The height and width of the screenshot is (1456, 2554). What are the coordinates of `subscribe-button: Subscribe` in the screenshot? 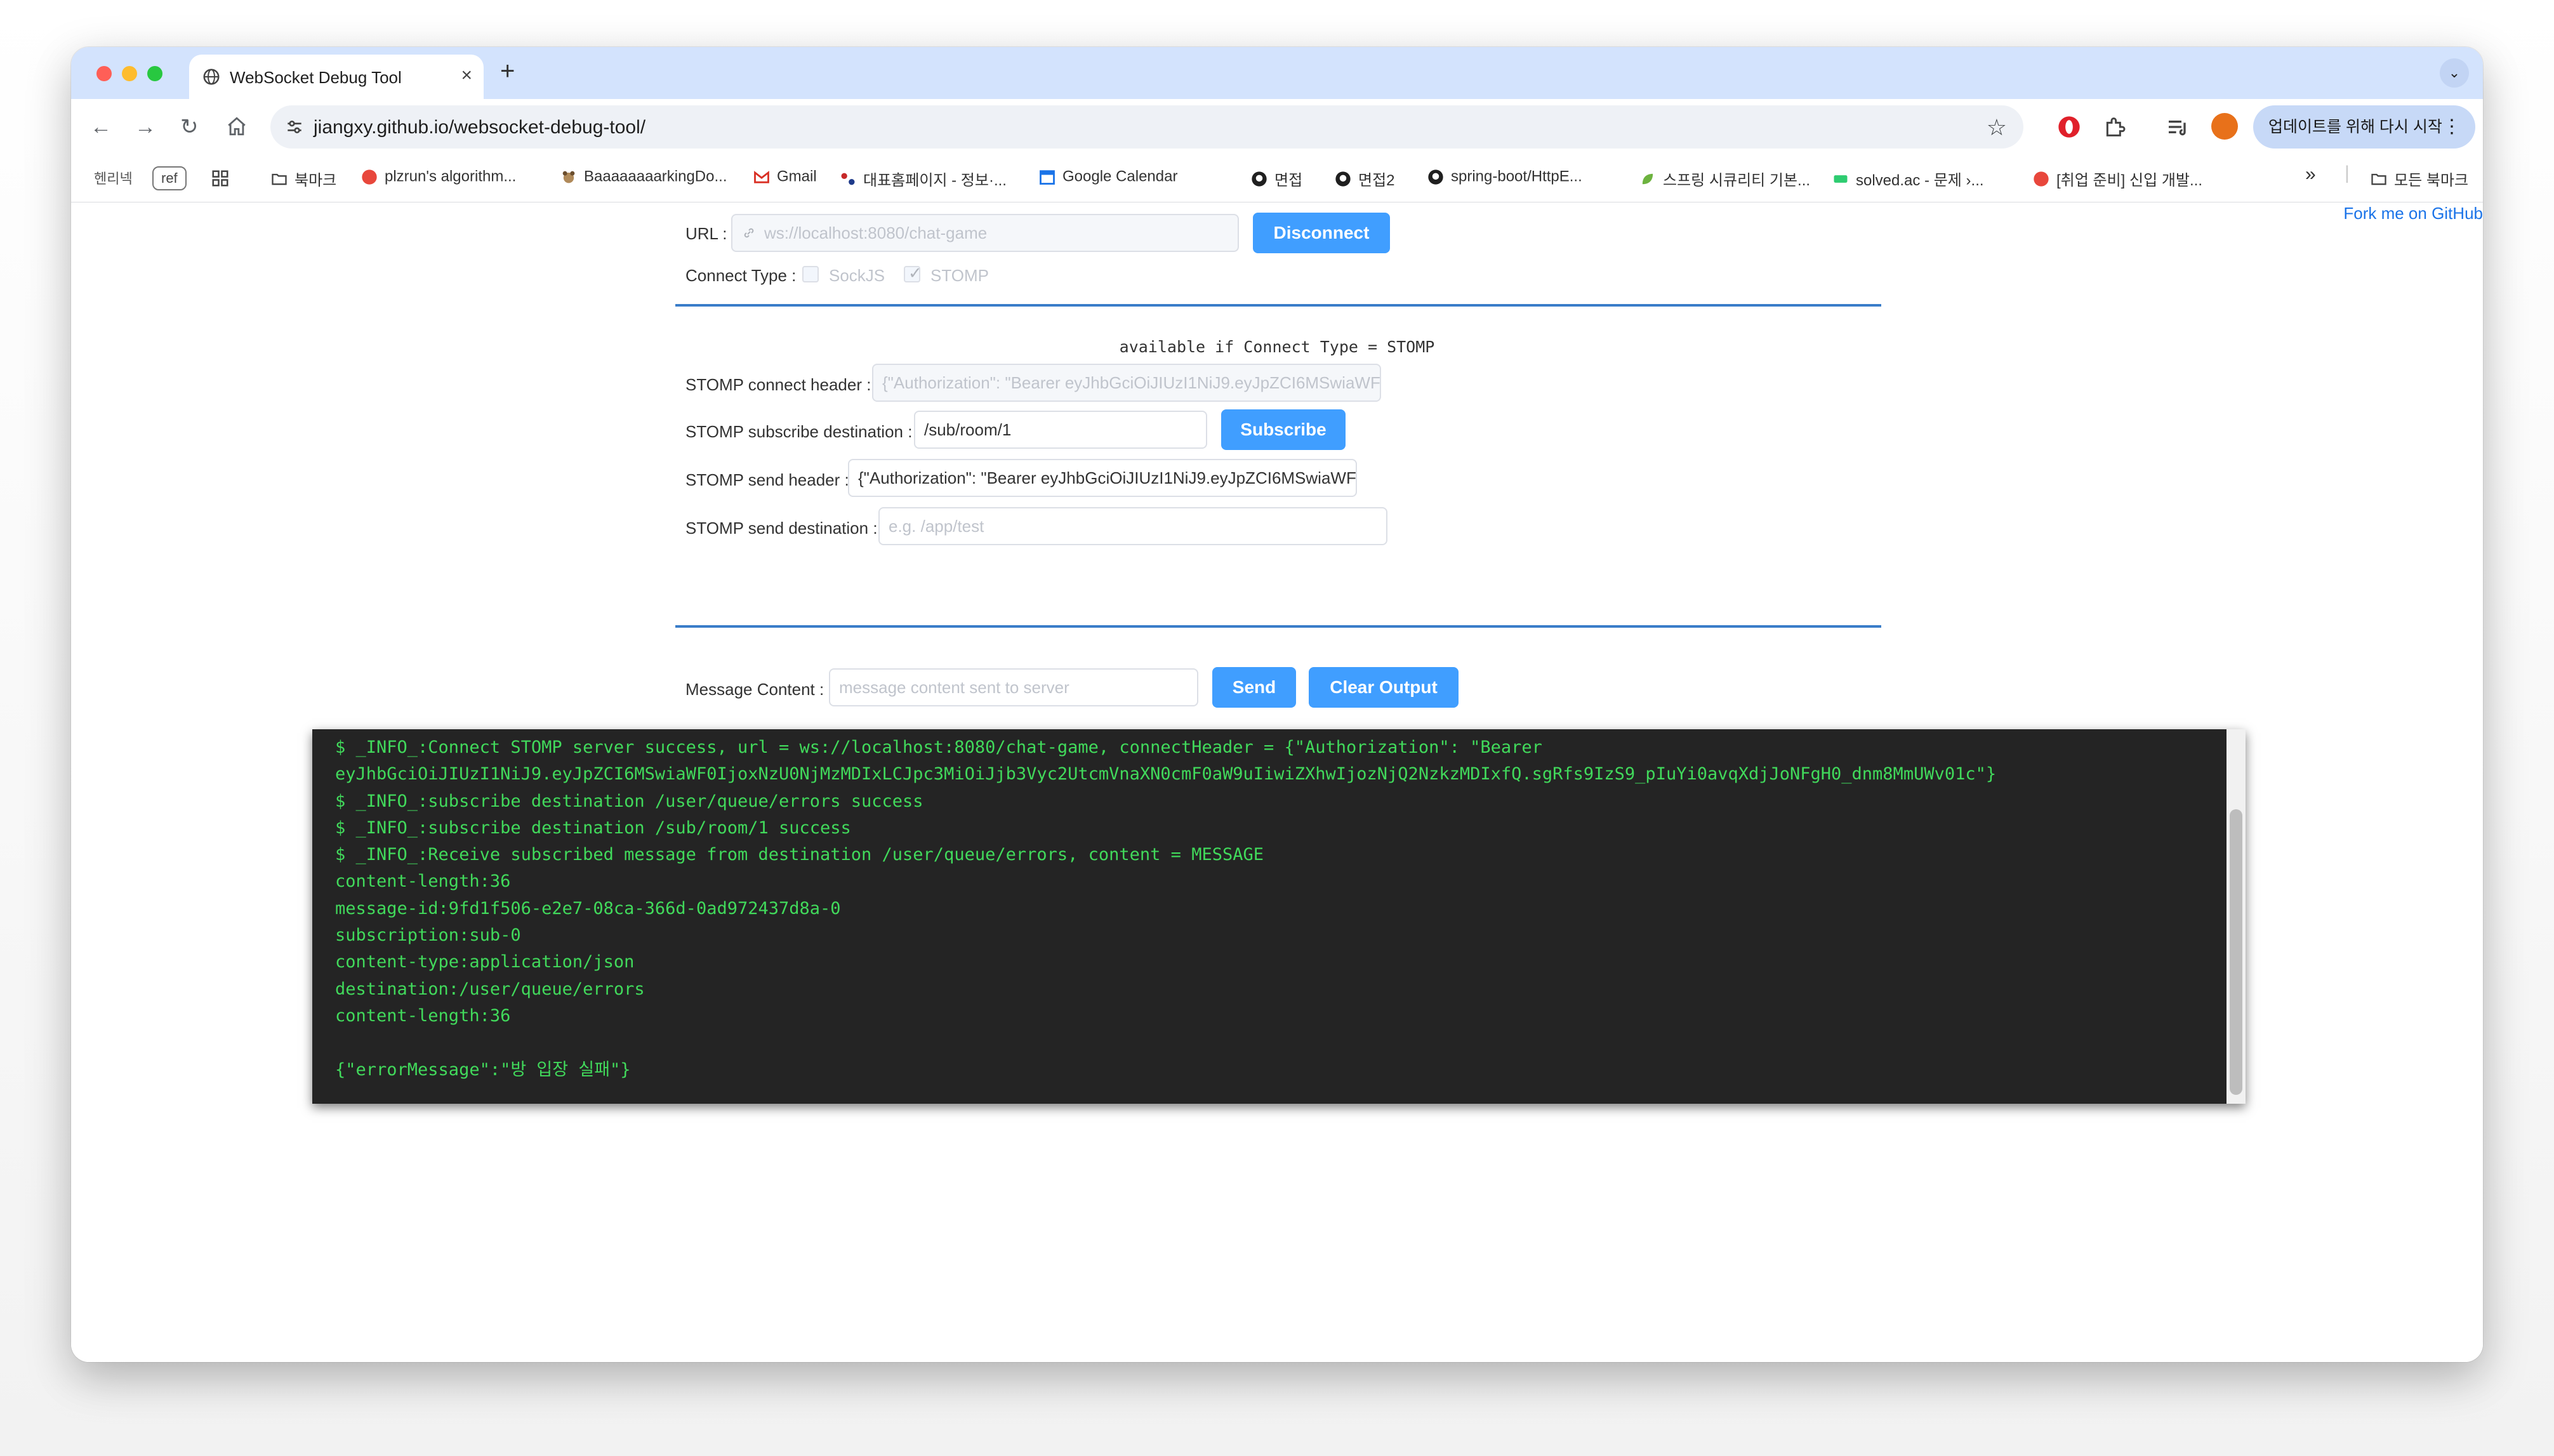 It's located at (1283, 429).